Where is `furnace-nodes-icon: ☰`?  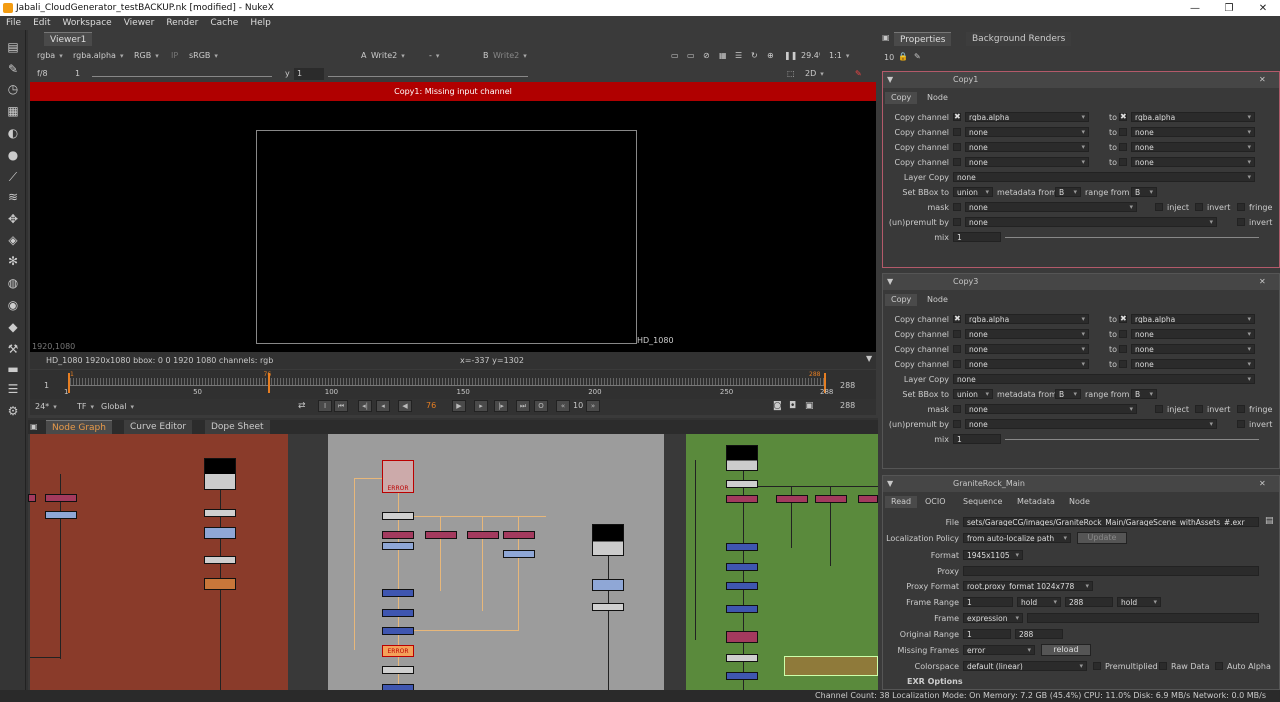
furnace-nodes-icon: ☰ is located at coordinates (13, 389).